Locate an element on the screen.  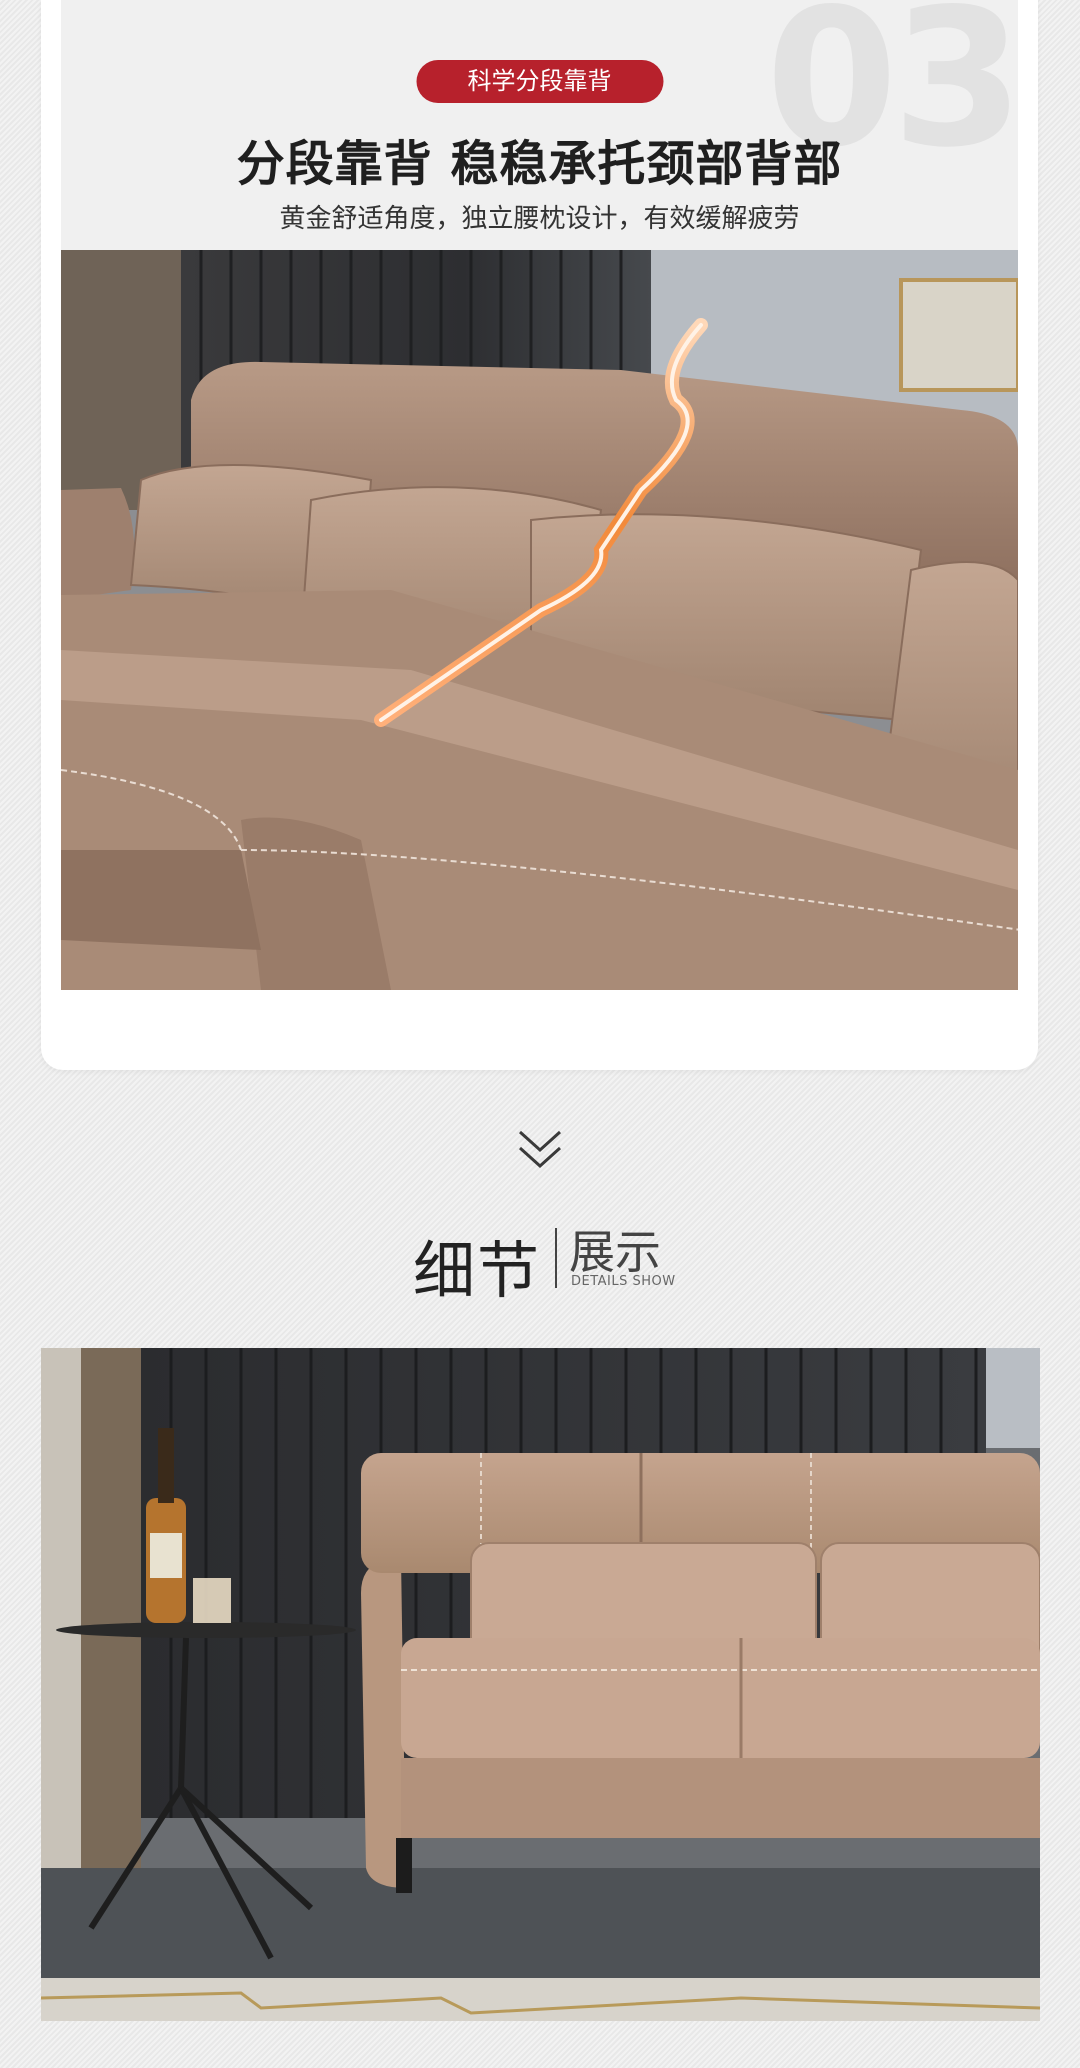
details-title-main: 细节 is located at coordinates (477, 1270).